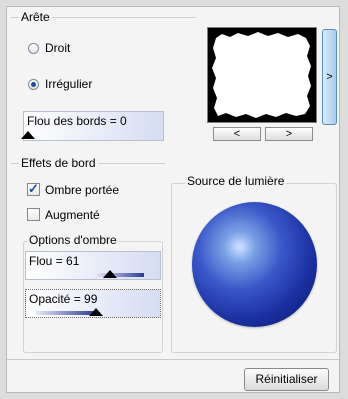  Describe the element at coordinates (35, 17) in the screenshot. I see `edge-group-legend: Arête` at that location.